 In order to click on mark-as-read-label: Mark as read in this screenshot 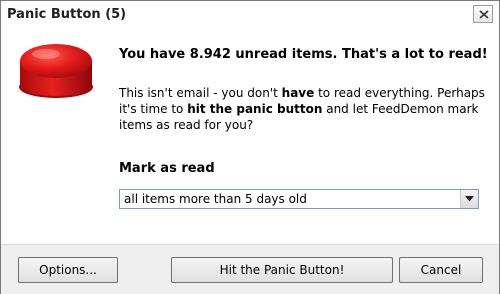, I will do `click(167, 168)`.